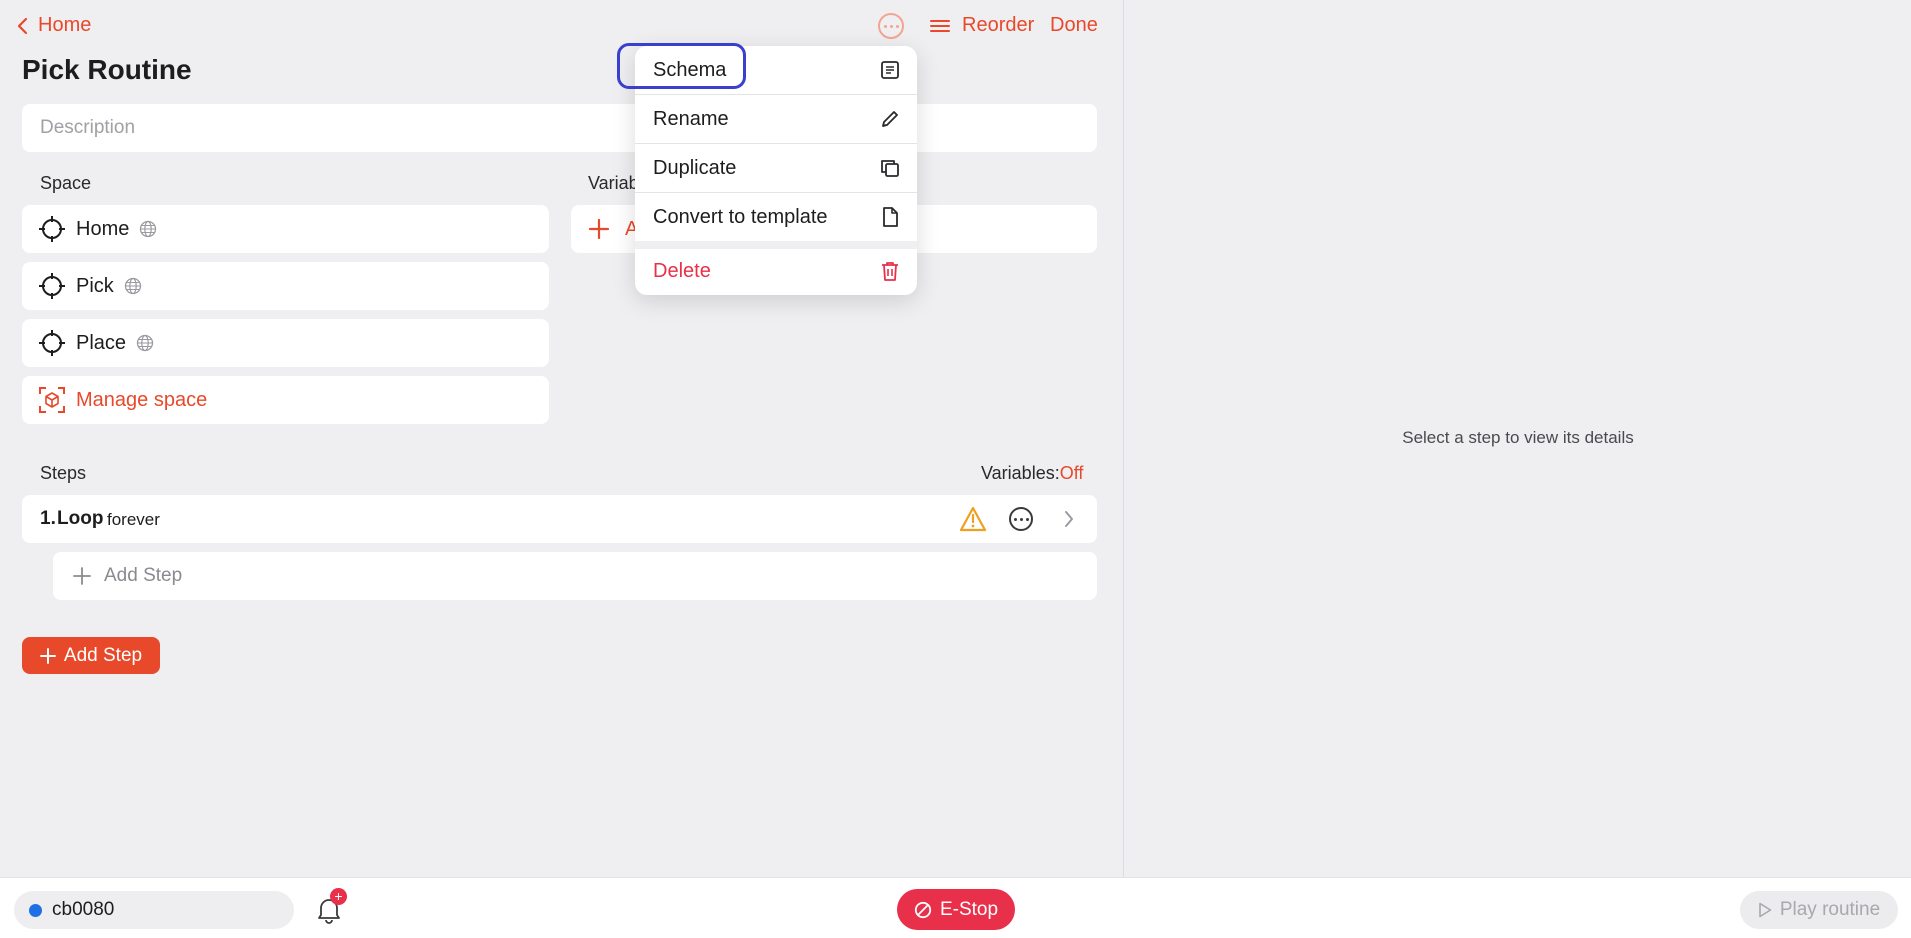  What do you see at coordinates (776, 271) in the screenshot?
I see `menu-item-delete: Delete` at bounding box center [776, 271].